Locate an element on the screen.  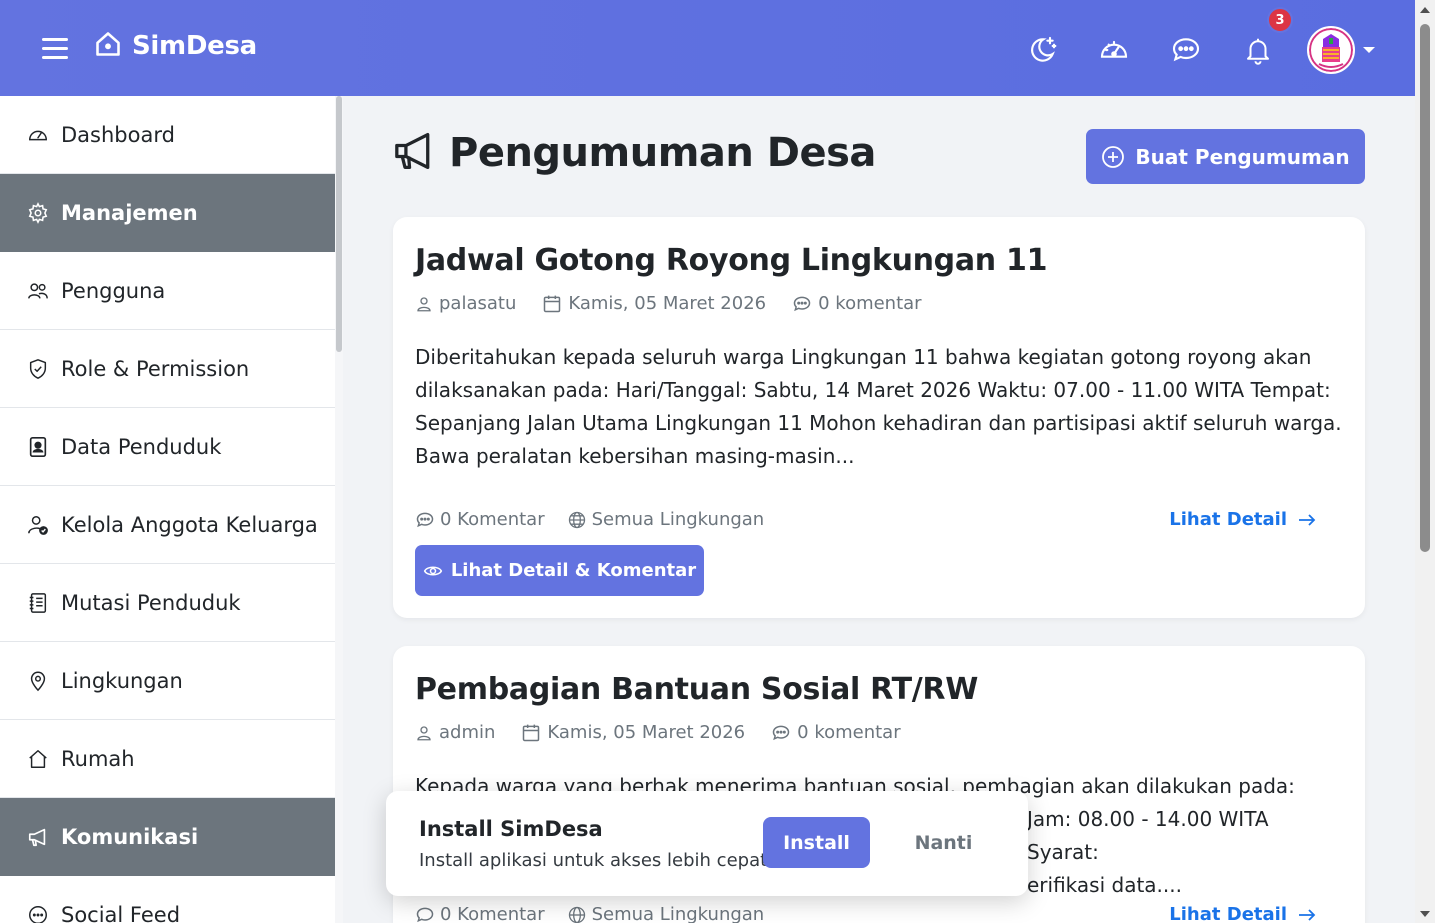
sidebar-item-role-permission: Role & Permission is located at coordinates (167, 369).